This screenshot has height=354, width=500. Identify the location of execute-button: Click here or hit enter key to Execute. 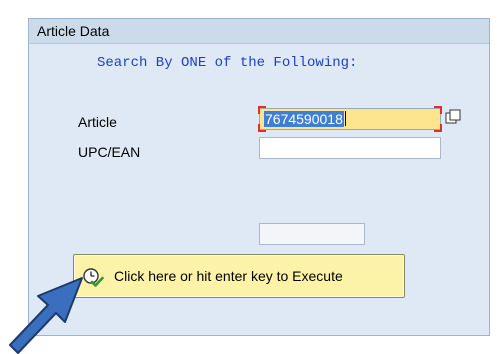
(239, 276).